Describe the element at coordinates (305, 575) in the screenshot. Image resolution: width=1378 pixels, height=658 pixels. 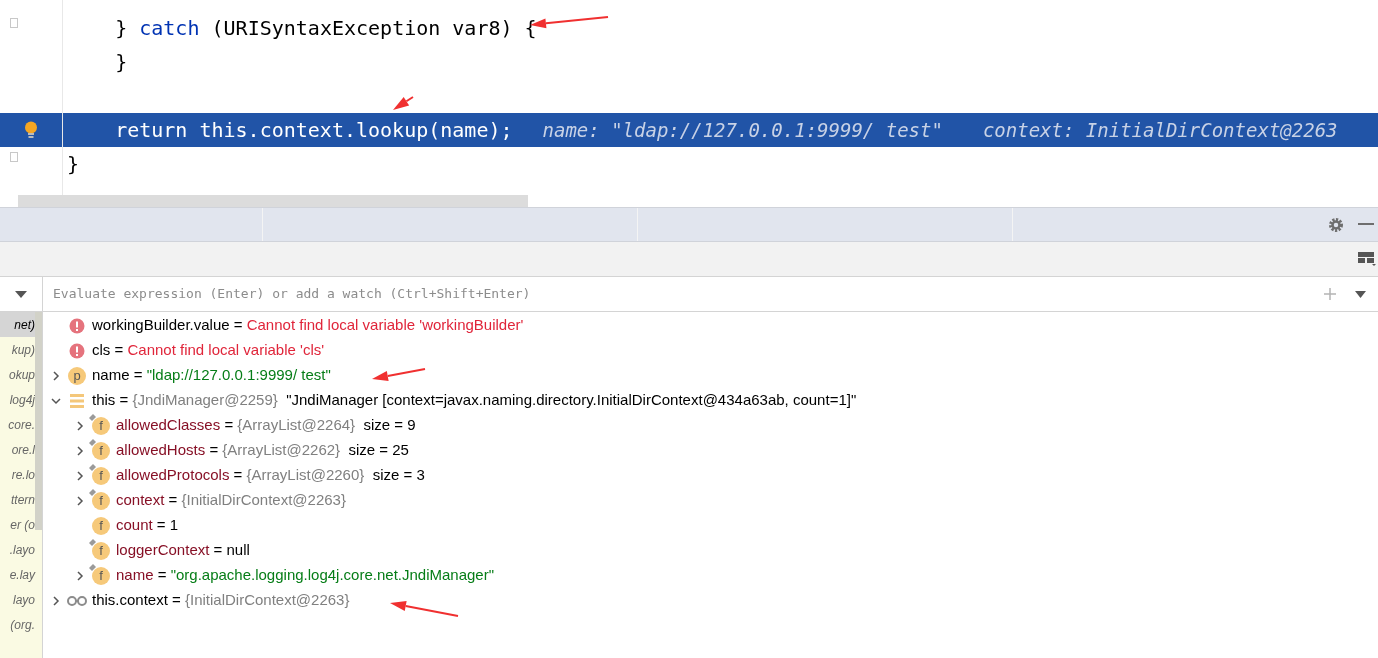
I see `variable-entry: name = "org.apache.logging.log4j.core.net.JndiManager"` at that location.